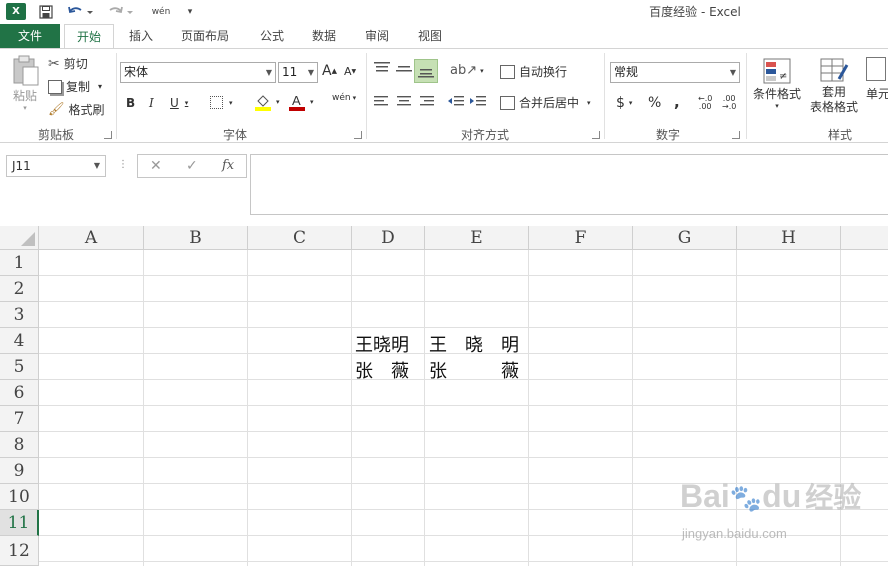 This screenshot has width=888, height=566. What do you see at coordinates (76, 109) in the screenshot?
I see `format-painter-button: 🖌 格式刷` at bounding box center [76, 109].